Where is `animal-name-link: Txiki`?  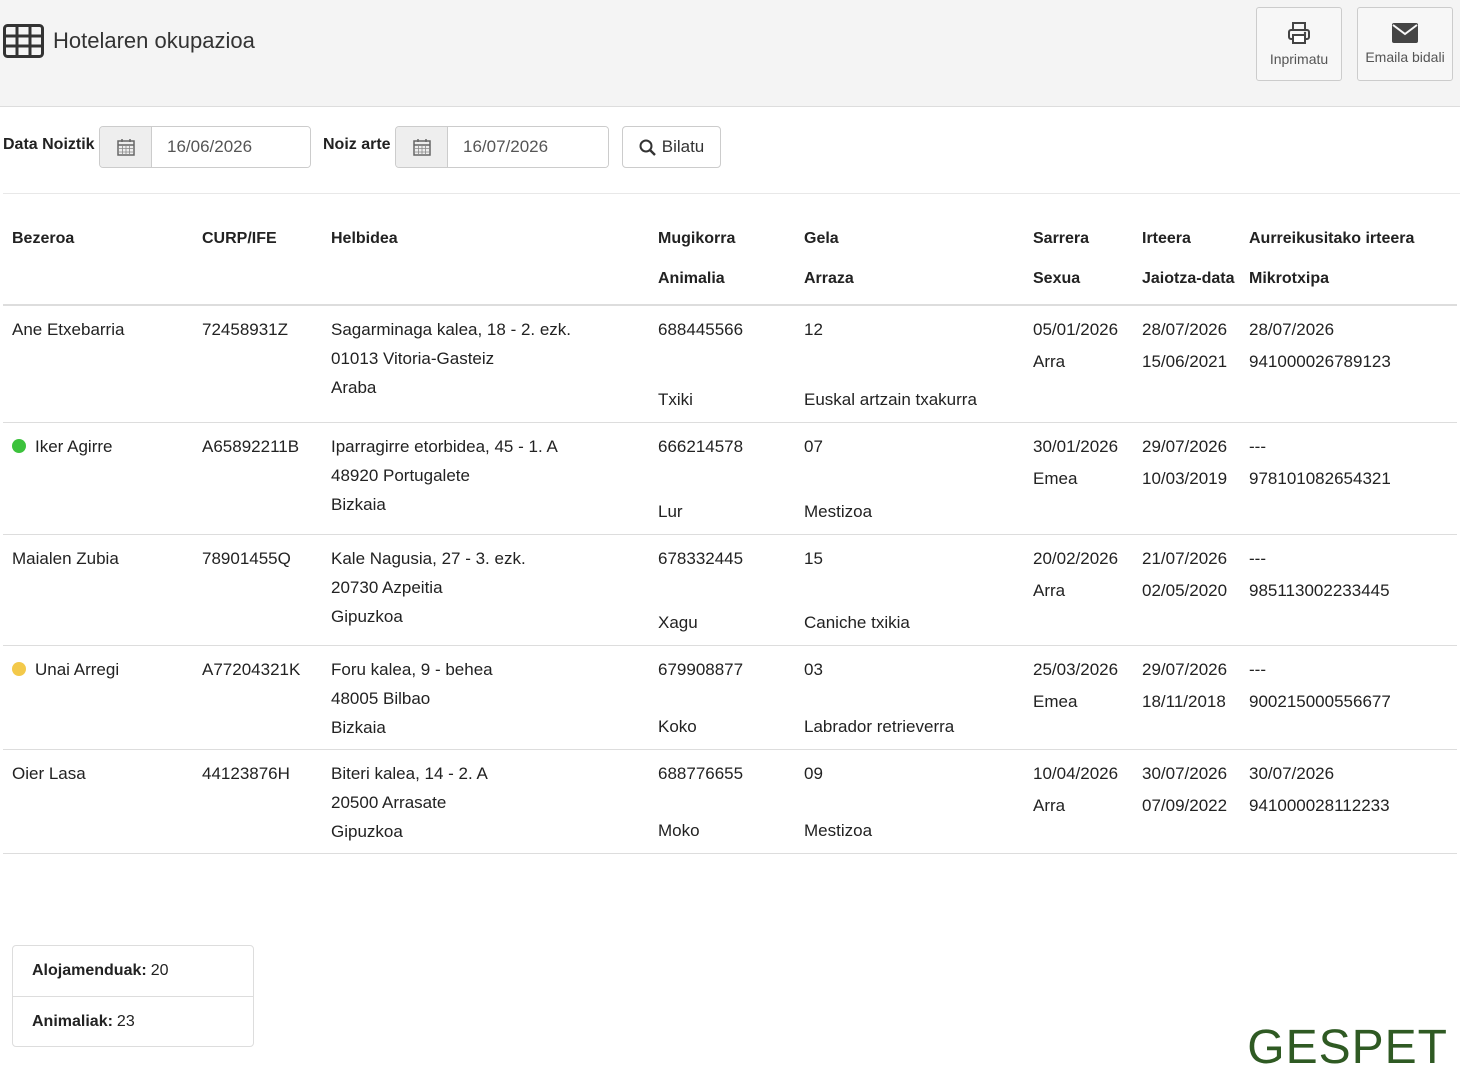
animal-name-link: Txiki is located at coordinates (722, 406).